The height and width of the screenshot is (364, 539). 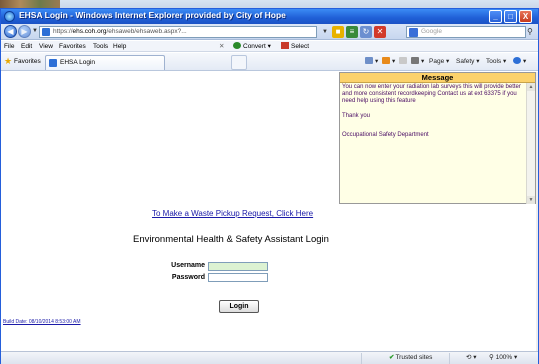 I want to click on message-signature: Occupational Safety Department, so click(x=385, y=134).